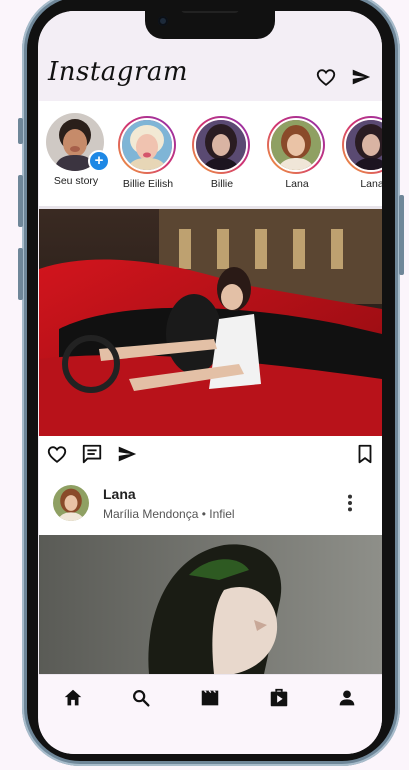 The height and width of the screenshot is (770, 409). I want to click on notch, so click(210, 25).